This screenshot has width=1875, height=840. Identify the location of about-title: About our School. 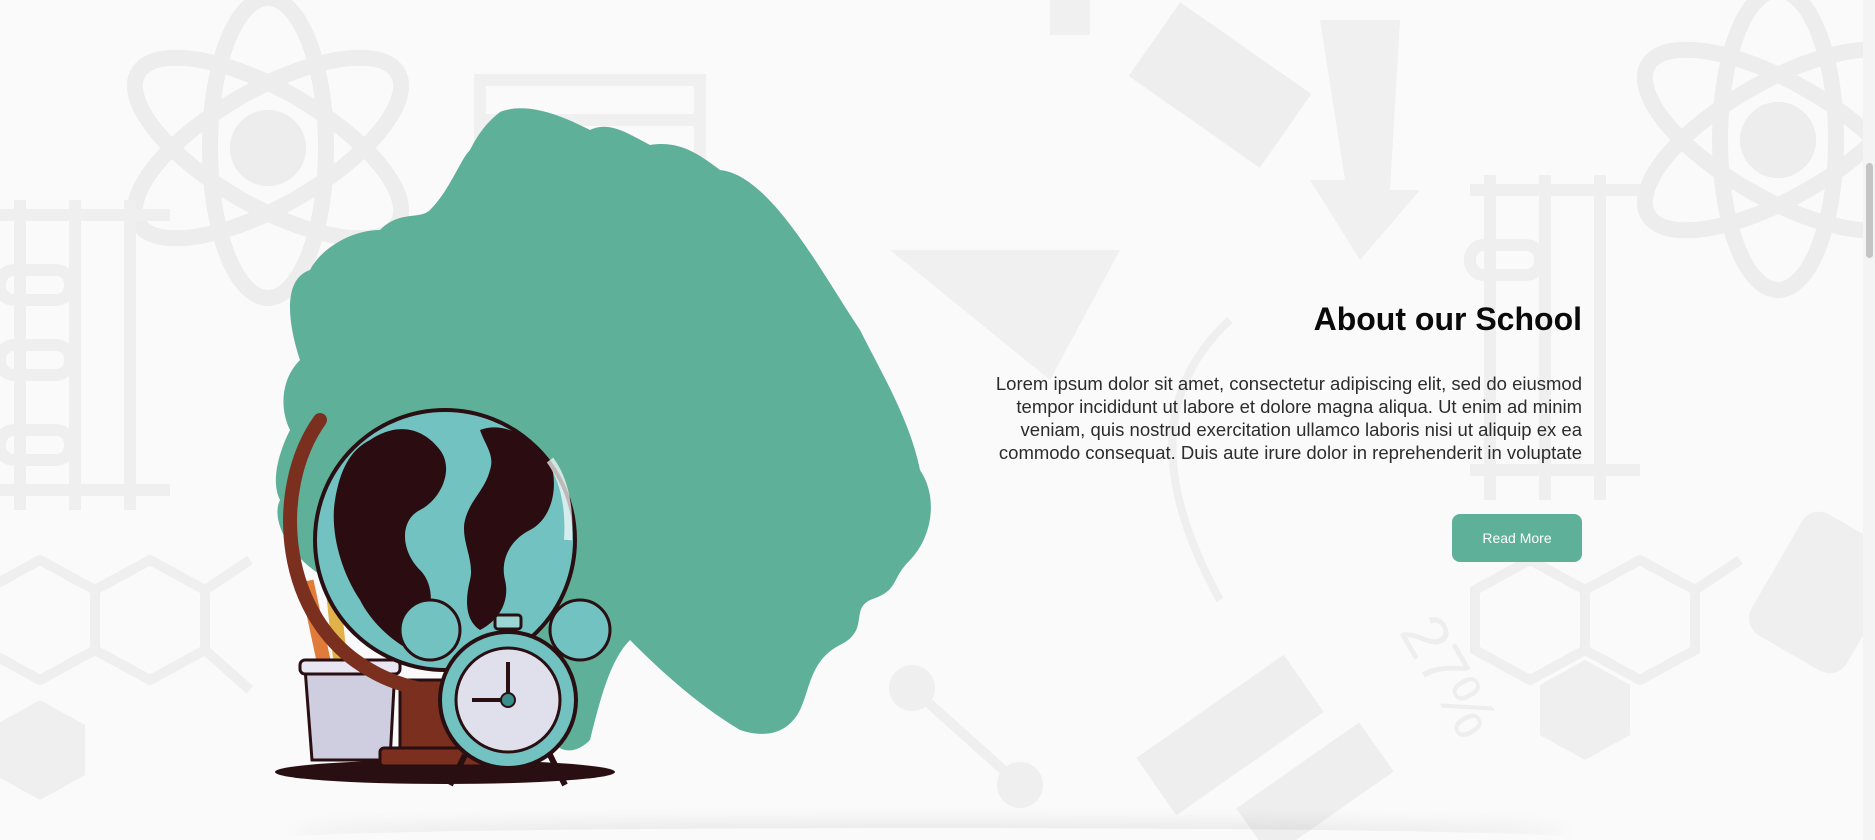
(1447, 319).